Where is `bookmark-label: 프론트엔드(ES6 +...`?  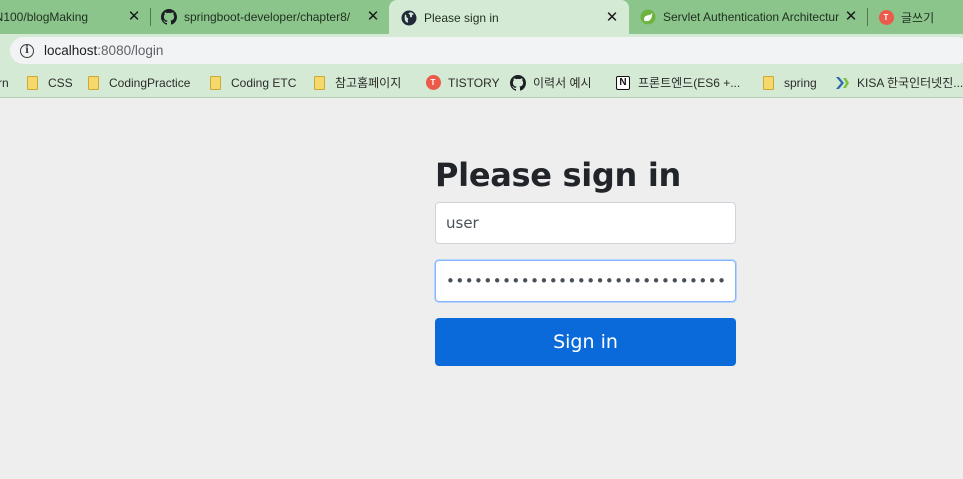
bookmark-label: 프론트엔드(ES6 +... is located at coordinates (689, 83).